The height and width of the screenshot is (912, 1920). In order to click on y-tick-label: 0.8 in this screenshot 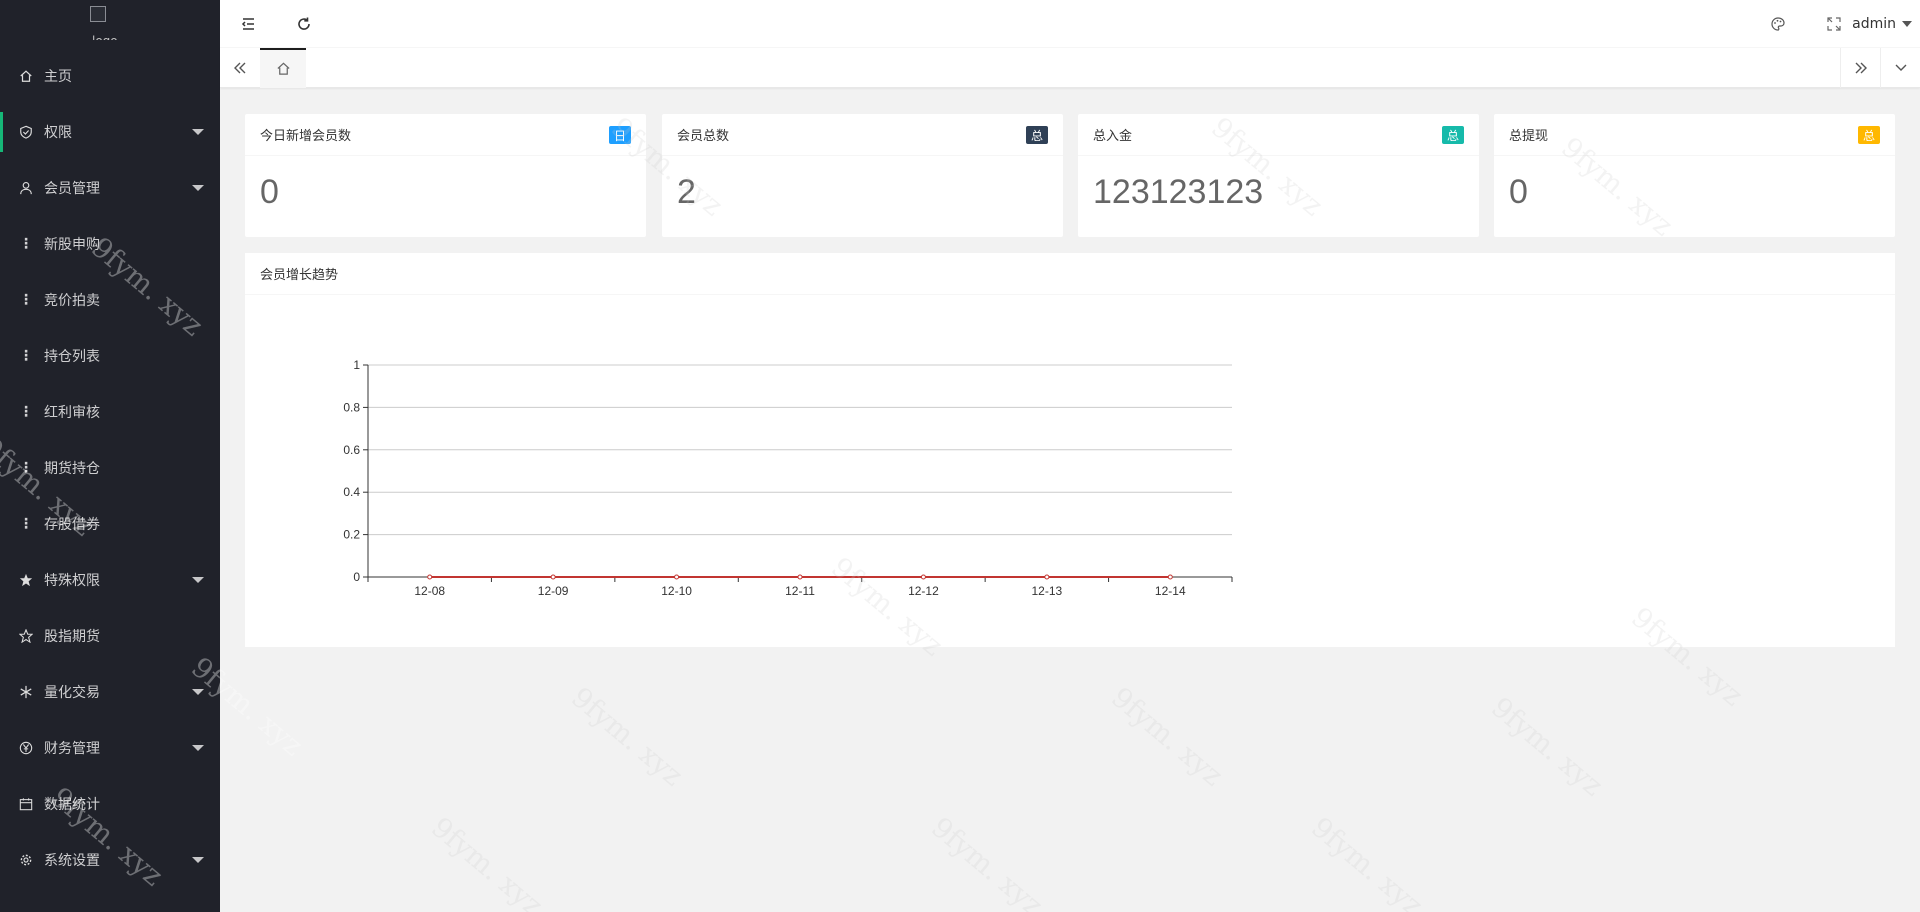, I will do `click(351, 407)`.